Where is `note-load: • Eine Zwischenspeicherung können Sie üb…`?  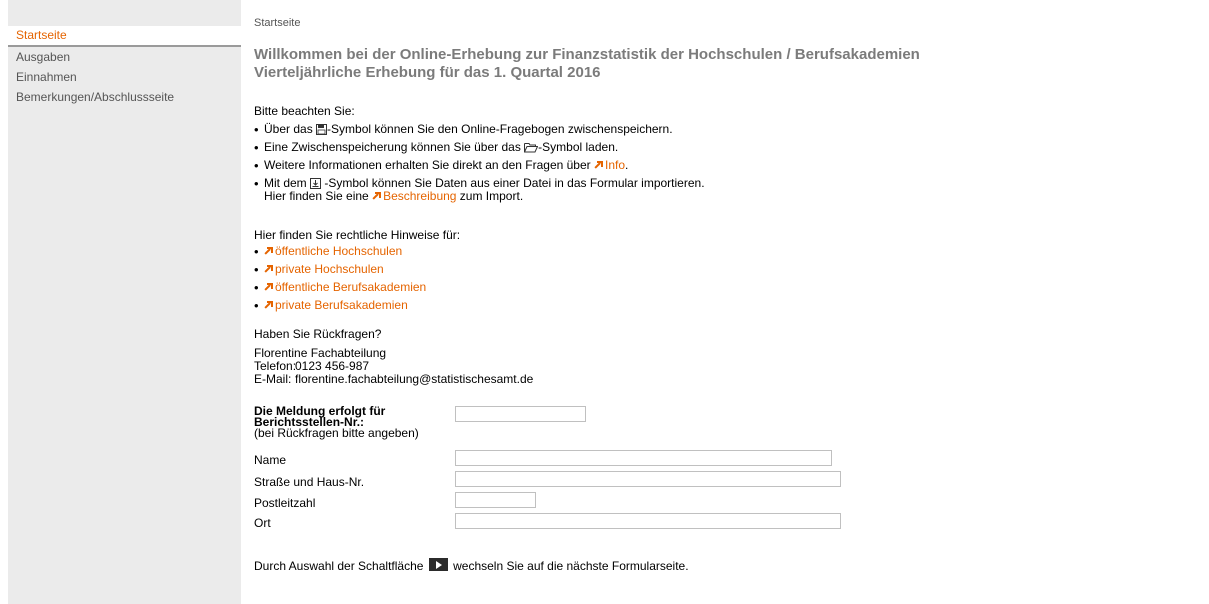
note-load: • Eine Zwischenspeicherung können Sie üb… is located at coordinates (479, 147).